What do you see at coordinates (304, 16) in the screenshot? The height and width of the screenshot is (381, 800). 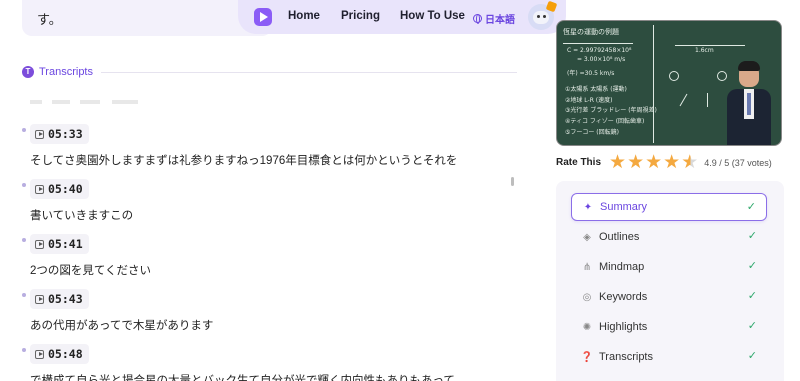 I see `nav-home-link: Home` at bounding box center [304, 16].